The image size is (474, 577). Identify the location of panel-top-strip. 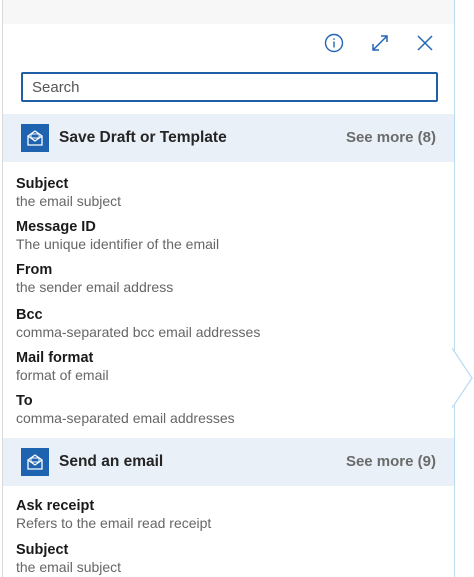
(228, 12).